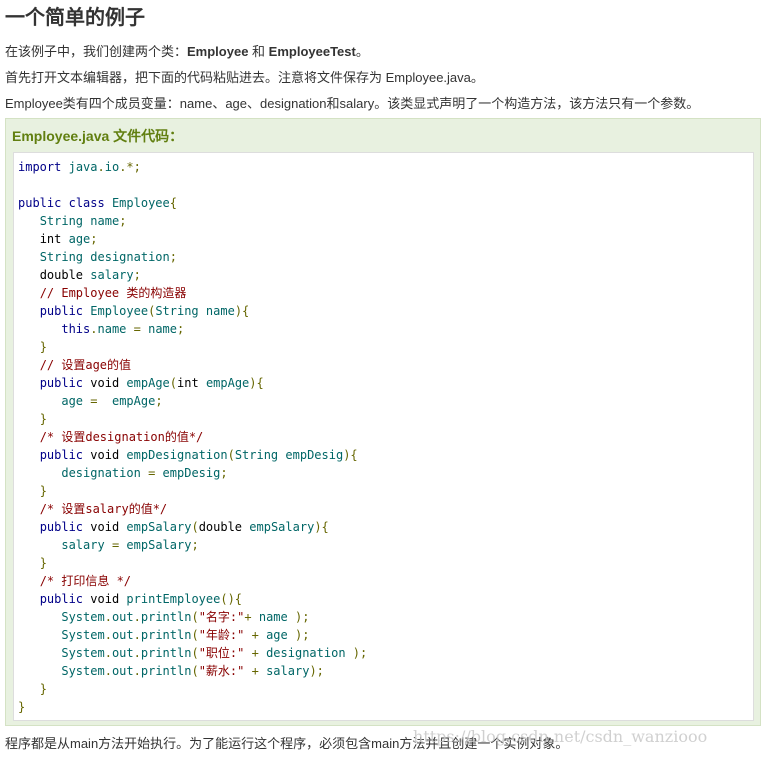 The image size is (775, 757). Describe the element at coordinates (75, 17) in the screenshot. I see `page-title: 一个简单的例子` at that location.